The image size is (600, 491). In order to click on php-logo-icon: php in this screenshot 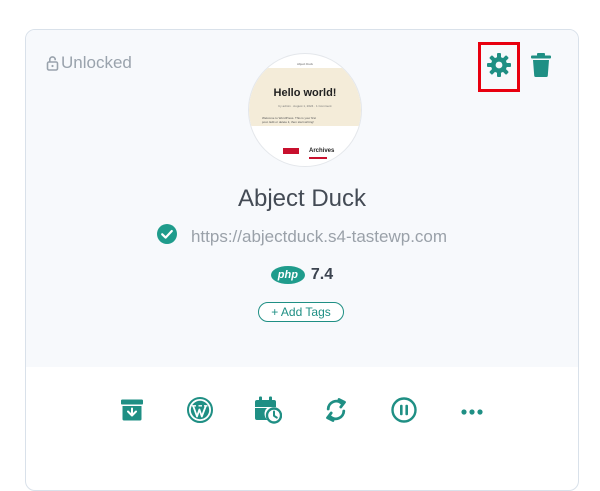, I will do `click(287, 275)`.